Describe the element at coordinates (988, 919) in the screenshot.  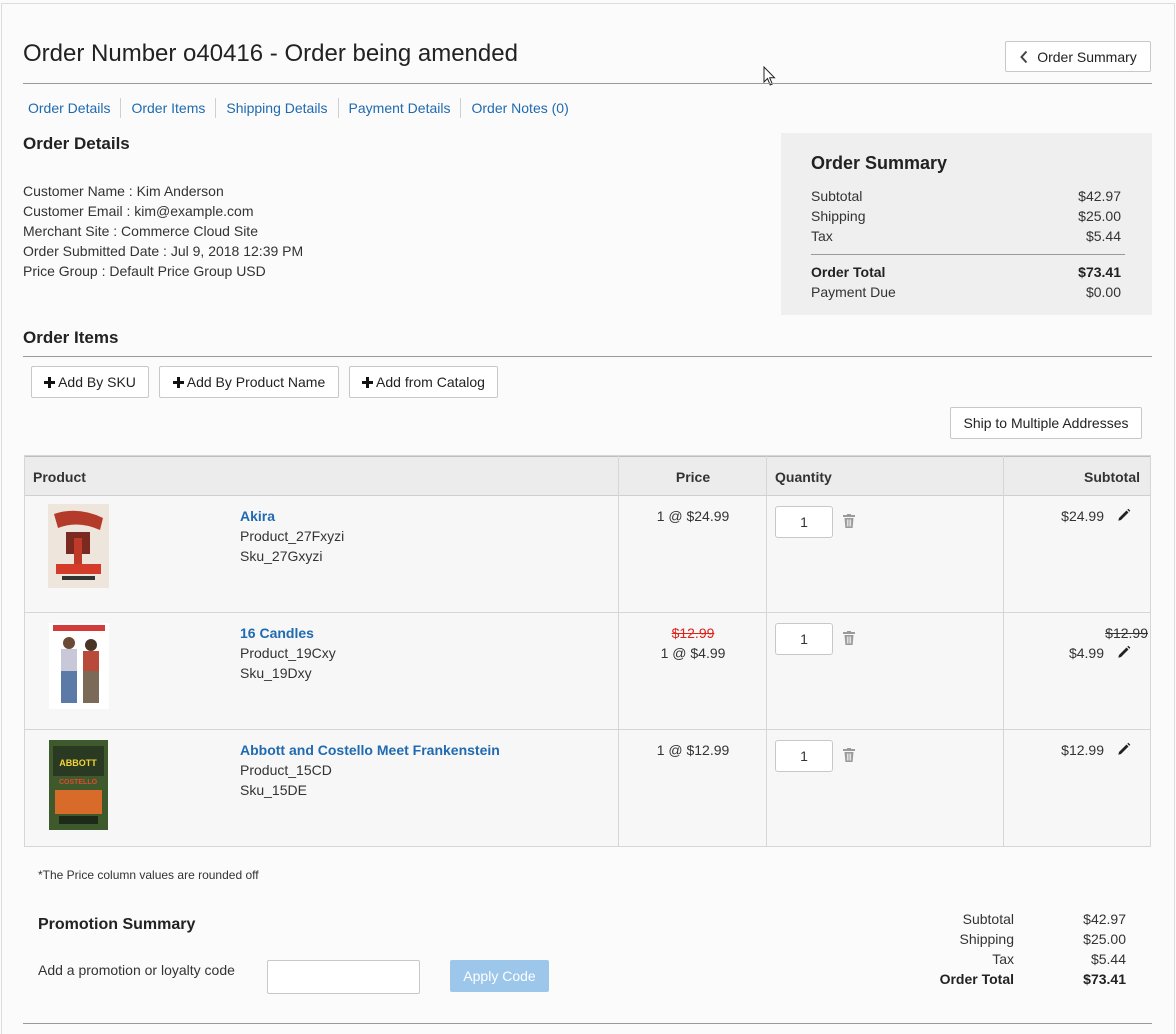
I see `totals-subtotal-label: Subtotal` at that location.